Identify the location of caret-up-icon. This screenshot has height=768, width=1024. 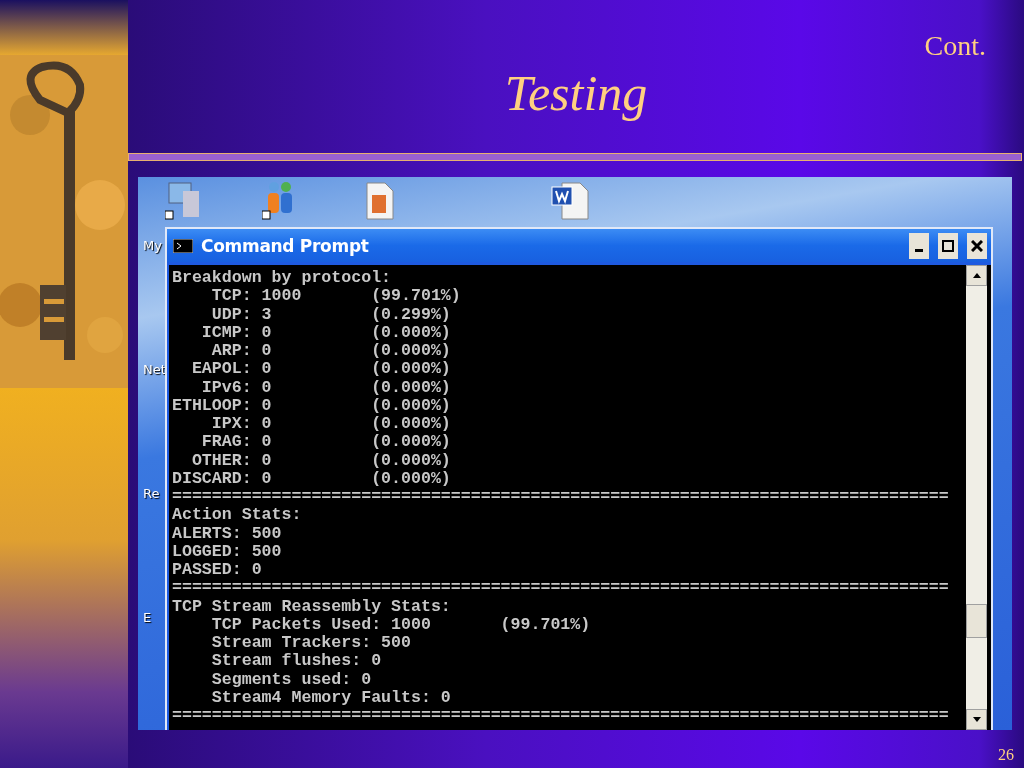
(976, 275).